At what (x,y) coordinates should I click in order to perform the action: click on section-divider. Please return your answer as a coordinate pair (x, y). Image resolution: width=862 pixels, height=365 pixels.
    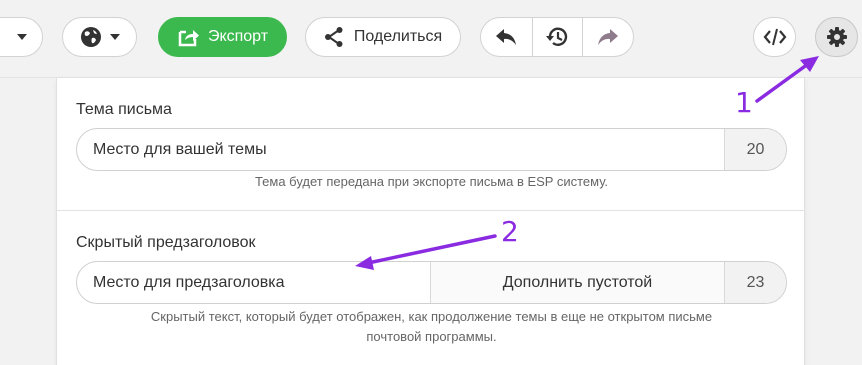
    Looking at the image, I should click on (430, 210).